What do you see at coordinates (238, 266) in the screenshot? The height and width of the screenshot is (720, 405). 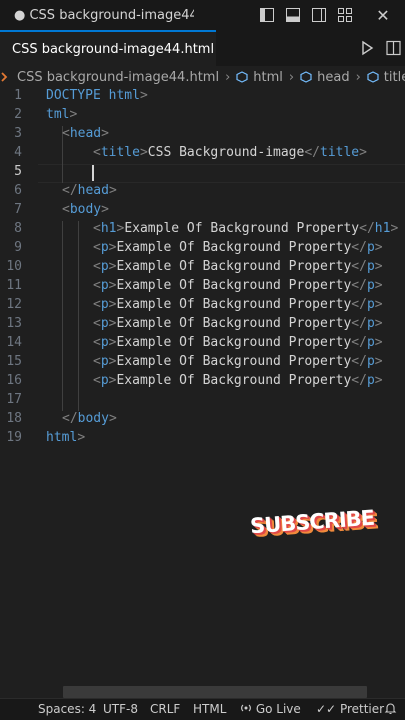 I see `code-line-10: <p>Example Of Background Property</p>` at bounding box center [238, 266].